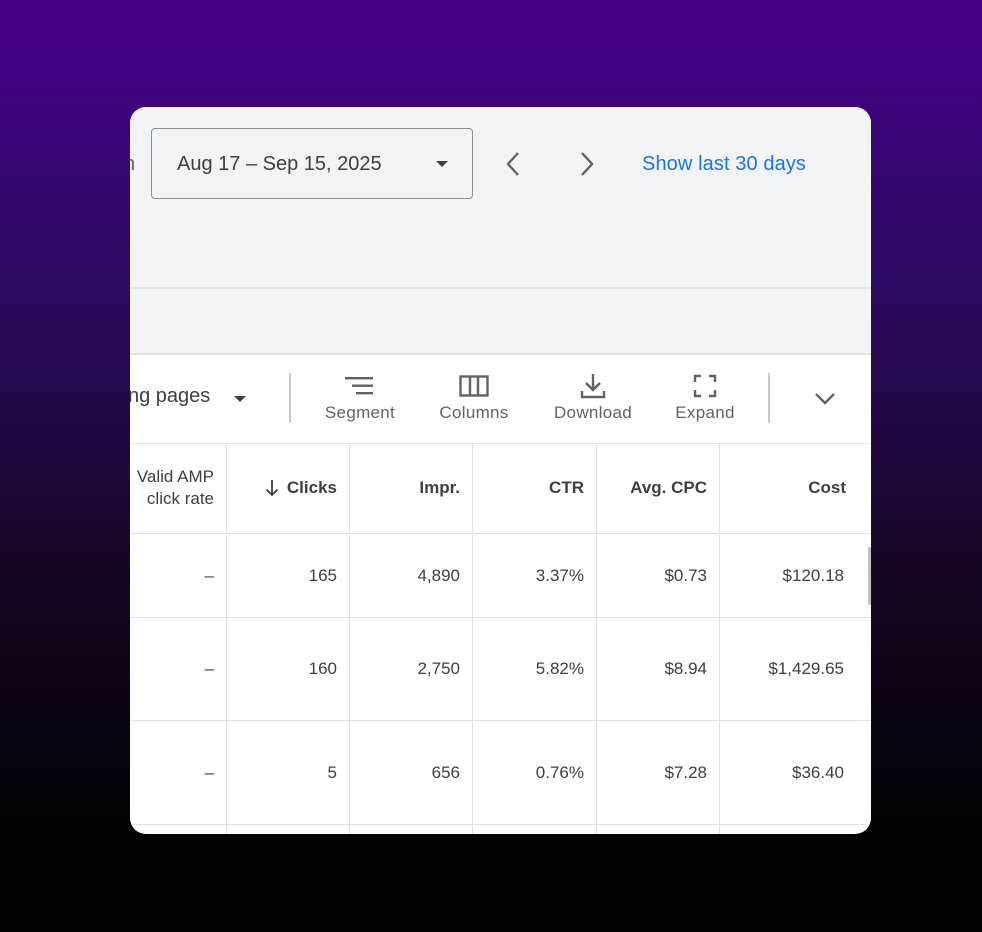  What do you see at coordinates (474, 412) in the screenshot?
I see `columns-label: Columns` at bounding box center [474, 412].